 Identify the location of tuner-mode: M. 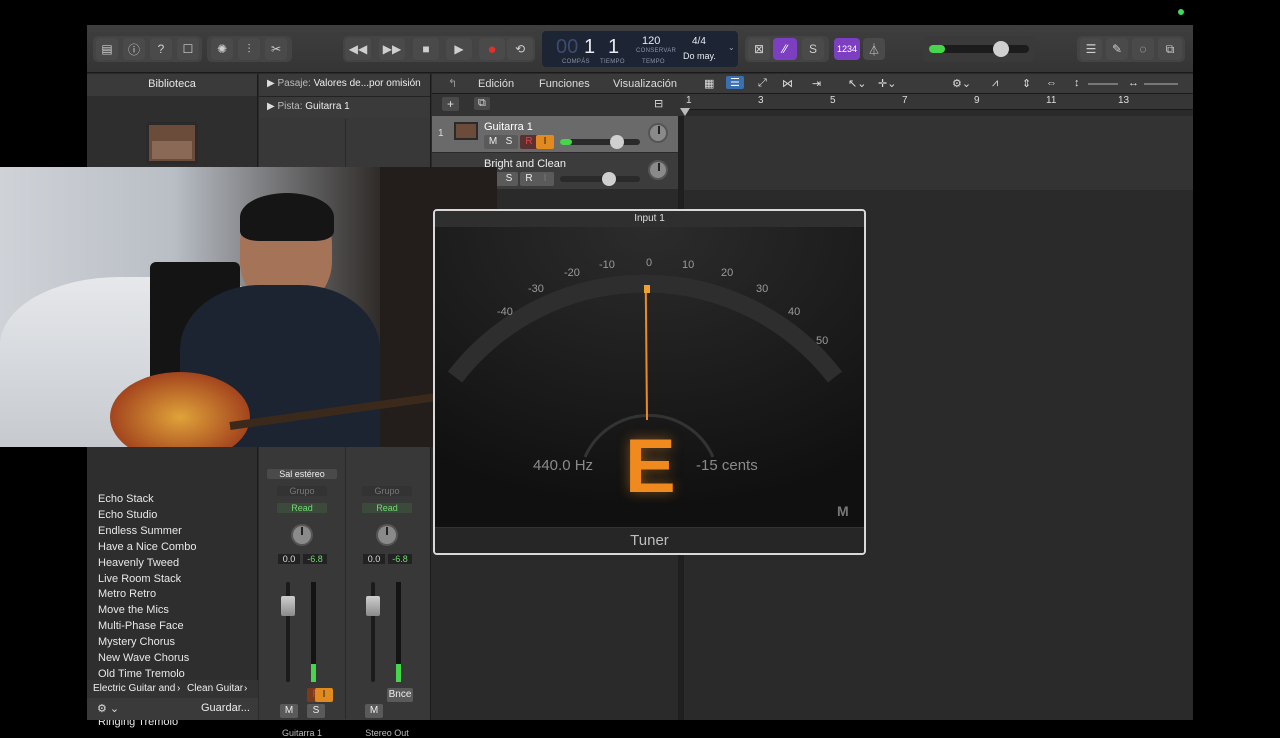
(843, 511).